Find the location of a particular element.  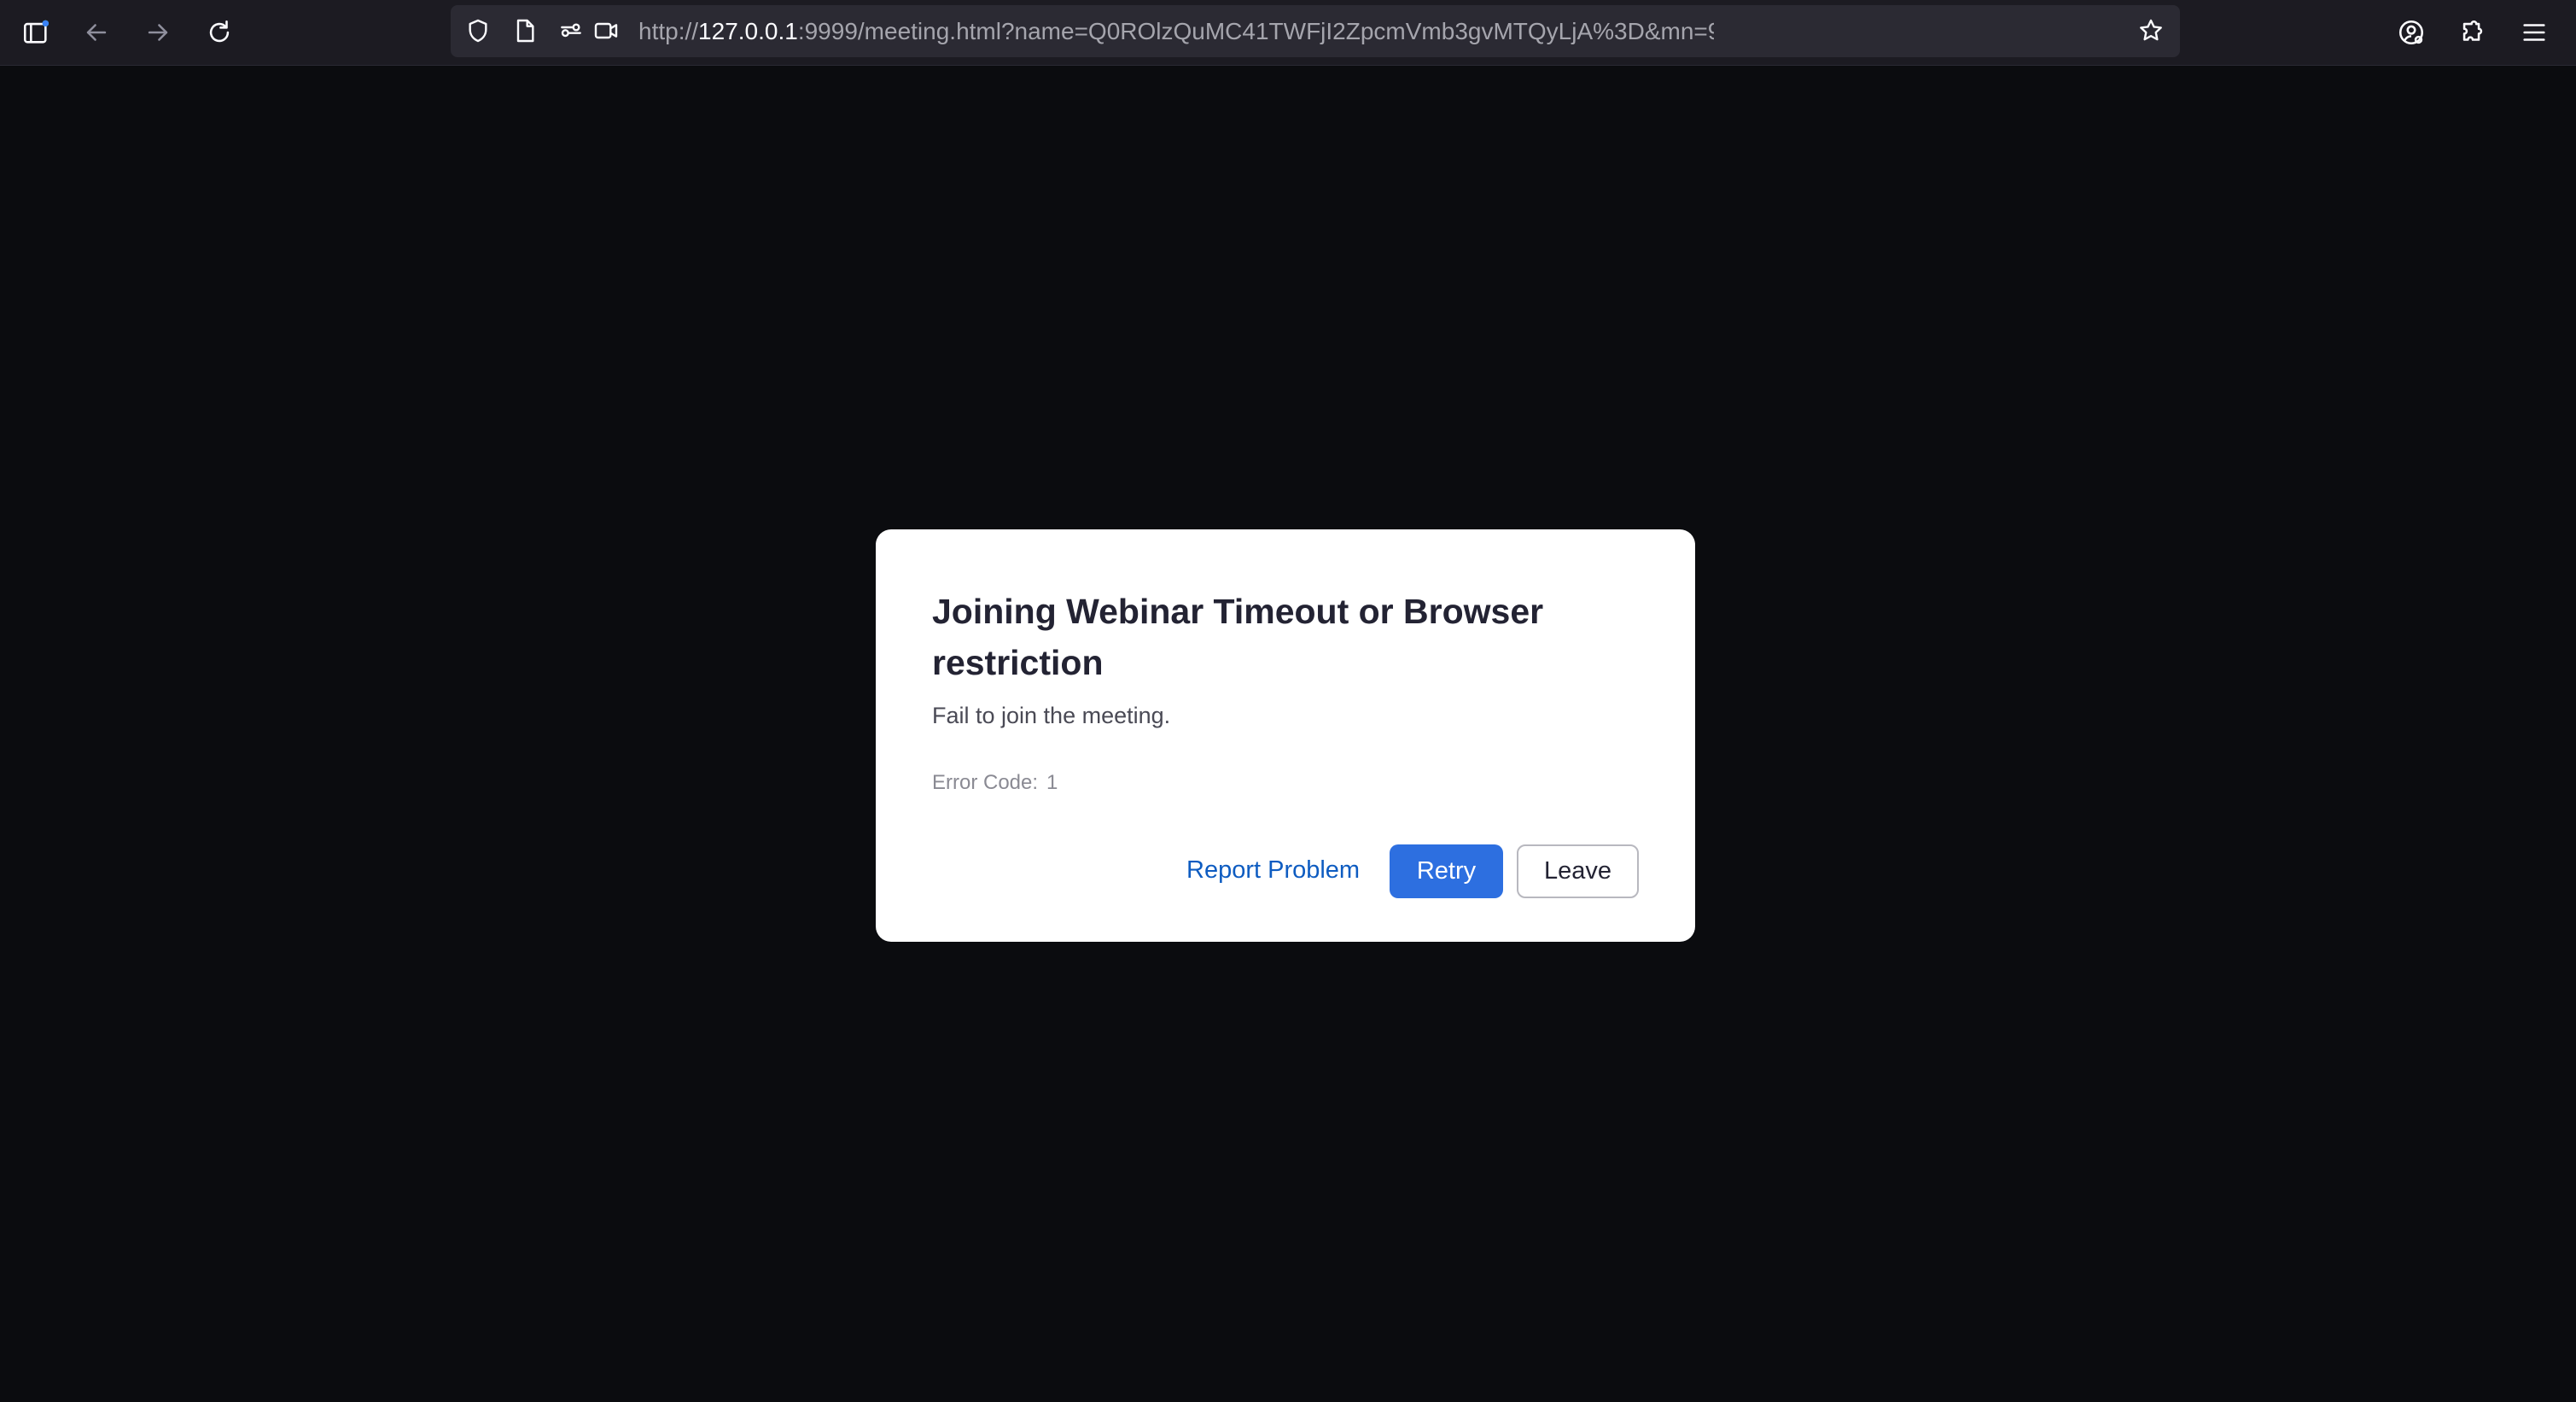

account-icon is located at coordinates (2411, 32).